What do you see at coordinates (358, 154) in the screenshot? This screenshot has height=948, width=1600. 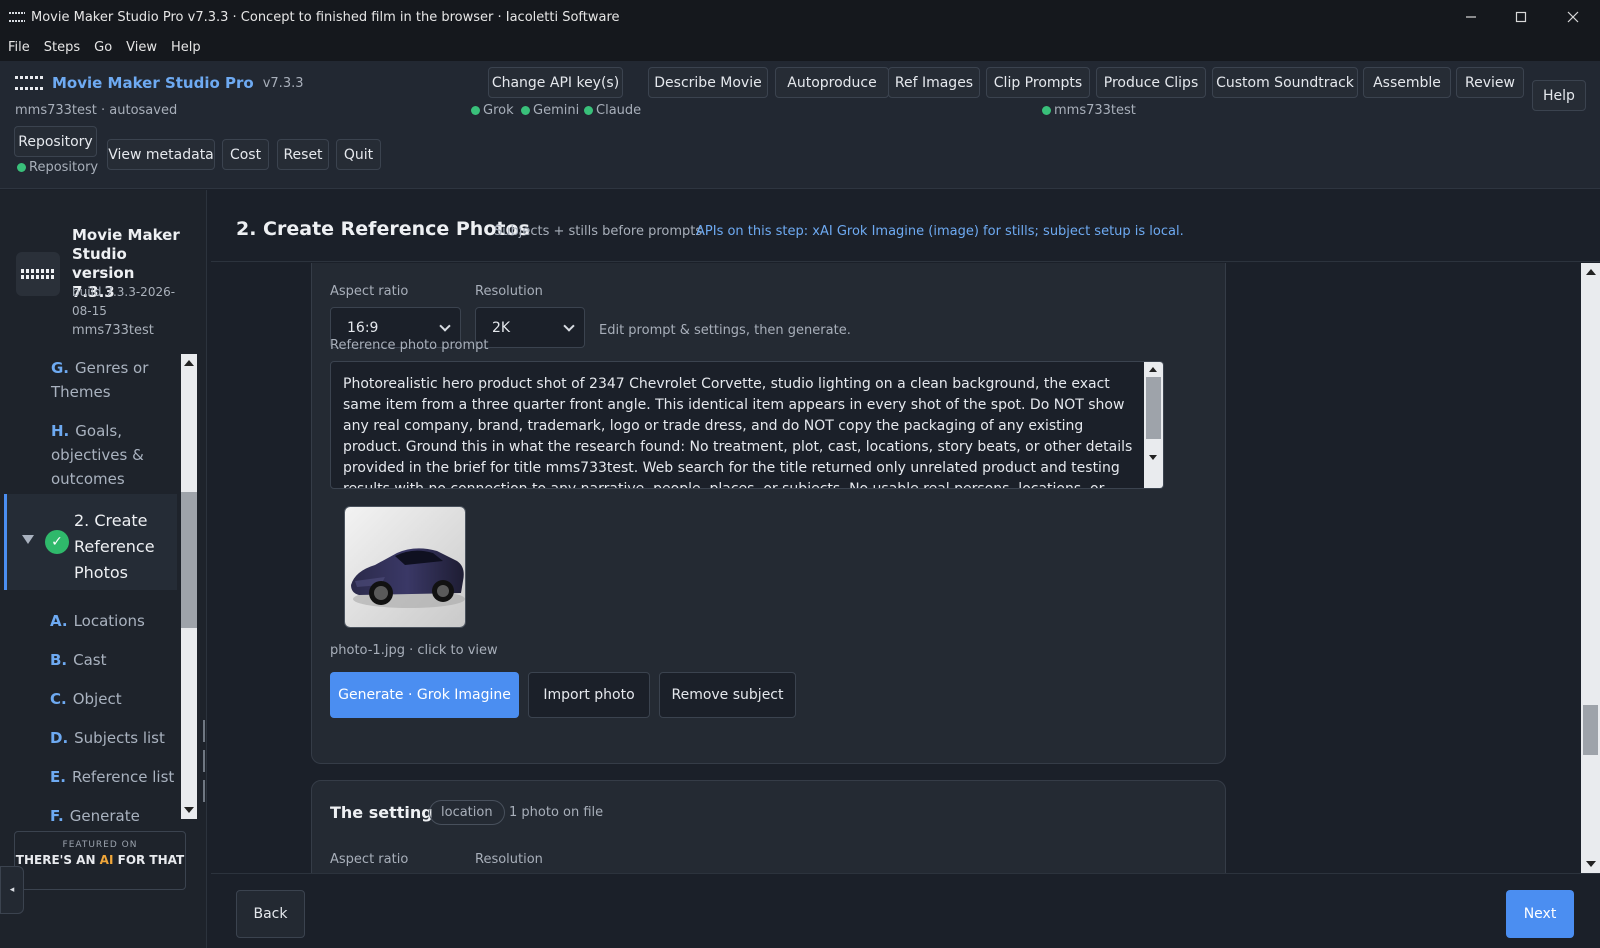 I see `quit-button: Quit` at bounding box center [358, 154].